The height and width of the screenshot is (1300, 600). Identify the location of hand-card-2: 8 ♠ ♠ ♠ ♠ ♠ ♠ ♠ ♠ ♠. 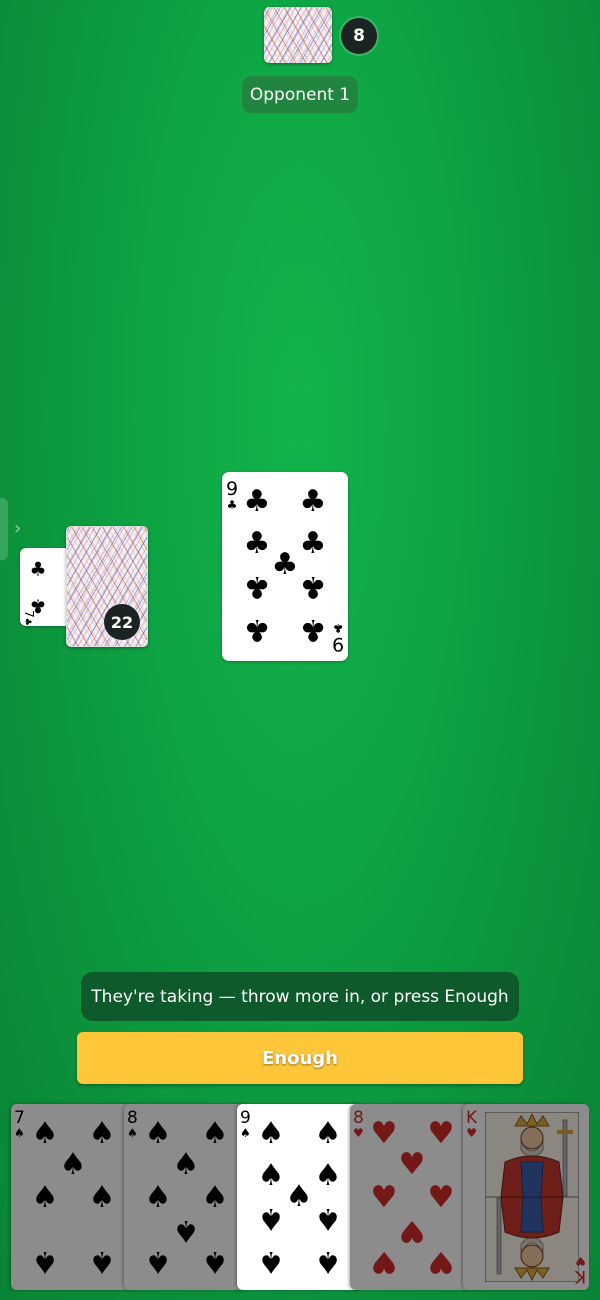
(186, 1197).